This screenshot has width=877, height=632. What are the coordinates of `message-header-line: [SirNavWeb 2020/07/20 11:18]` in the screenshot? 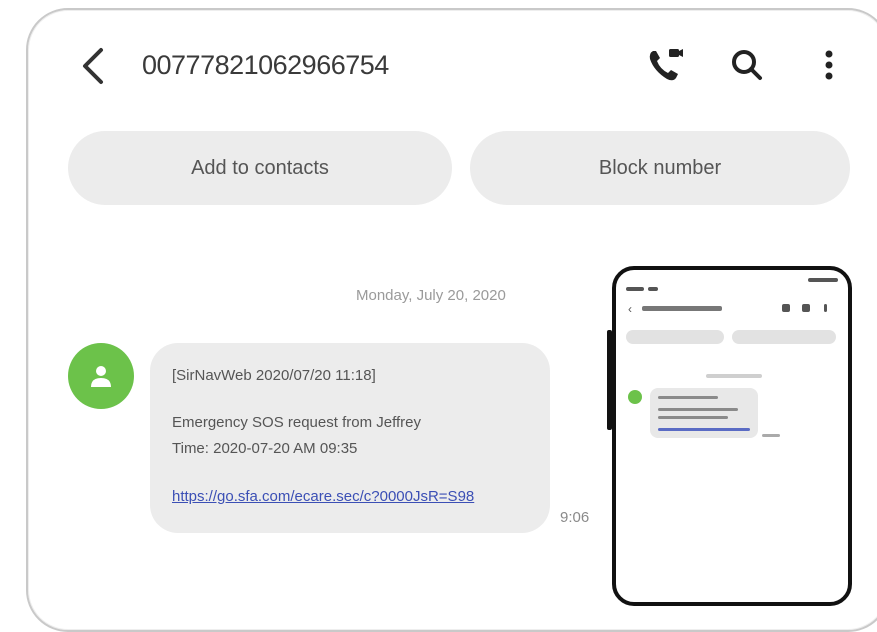 It's located at (274, 375).